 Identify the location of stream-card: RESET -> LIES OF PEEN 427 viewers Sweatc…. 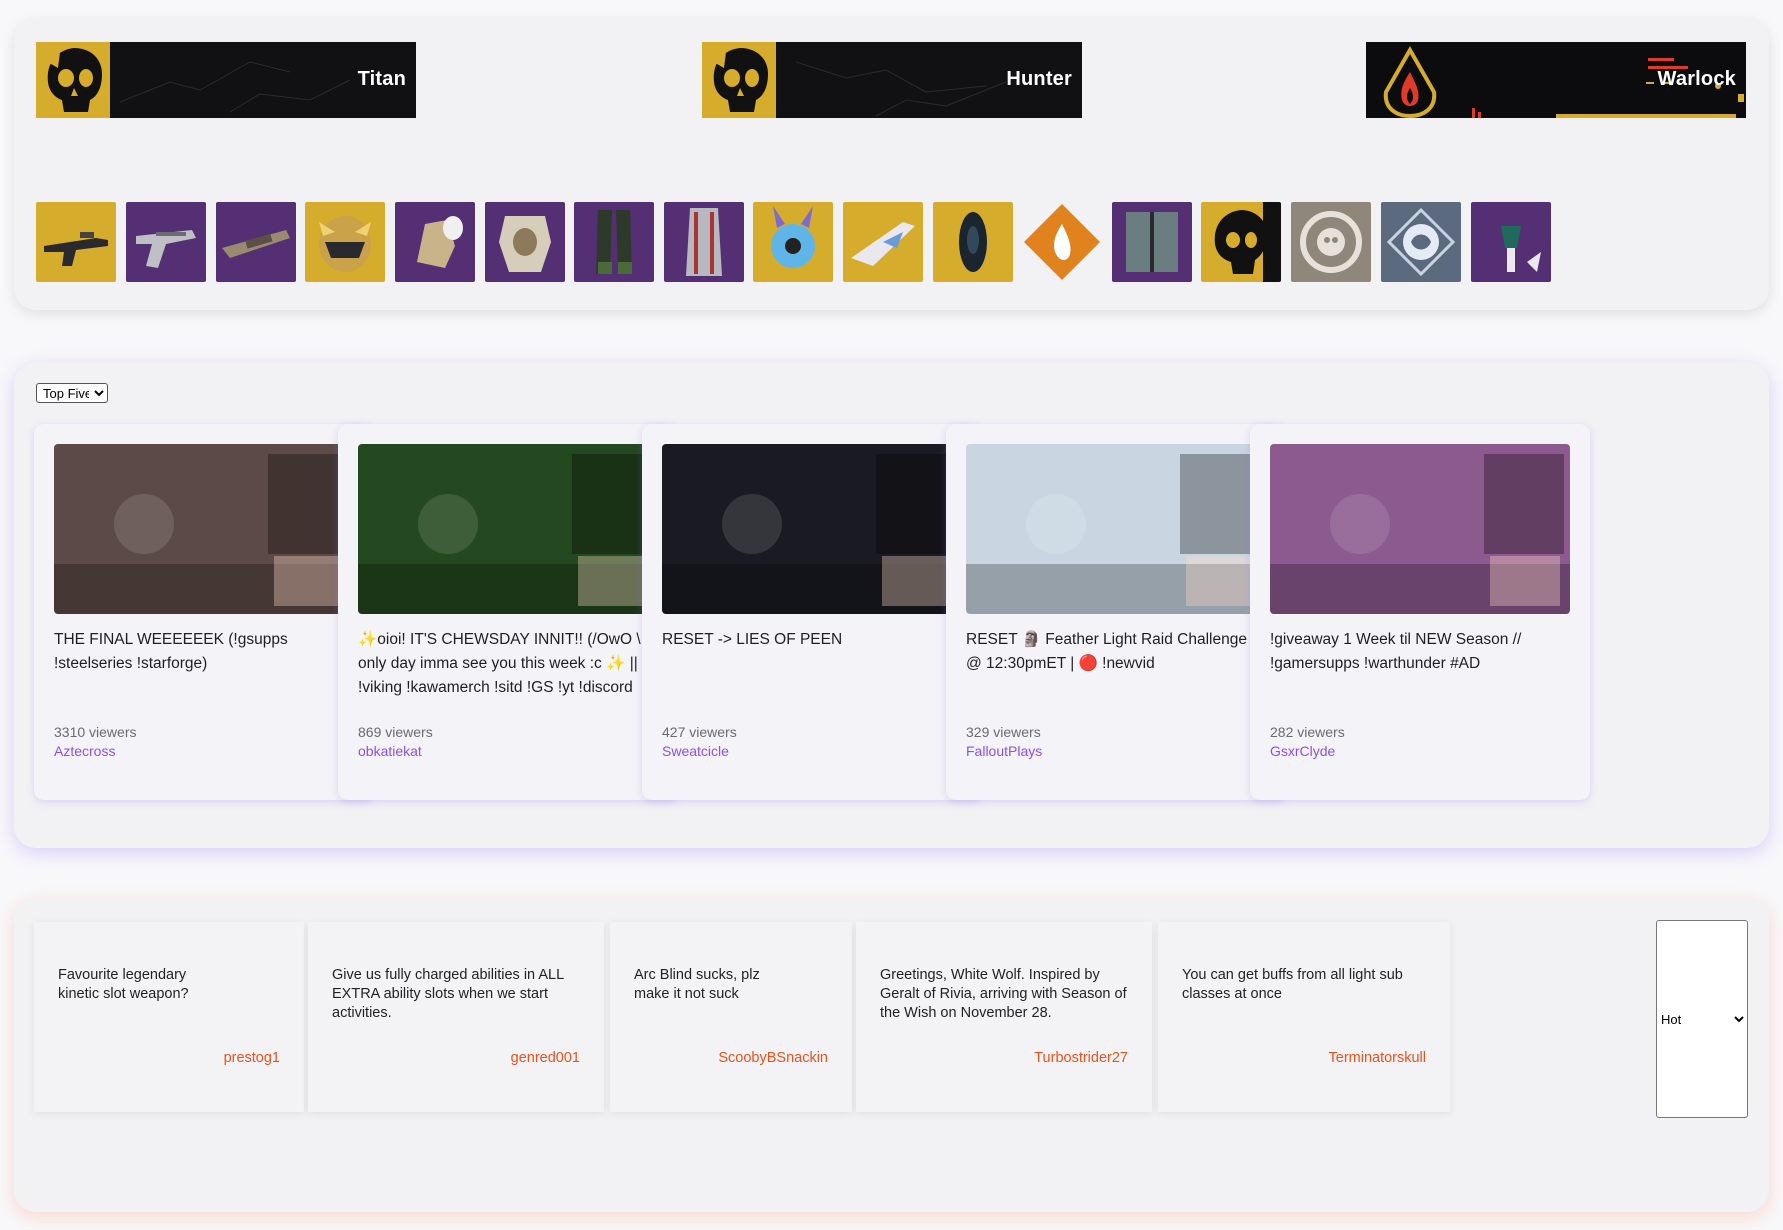
(812, 612).